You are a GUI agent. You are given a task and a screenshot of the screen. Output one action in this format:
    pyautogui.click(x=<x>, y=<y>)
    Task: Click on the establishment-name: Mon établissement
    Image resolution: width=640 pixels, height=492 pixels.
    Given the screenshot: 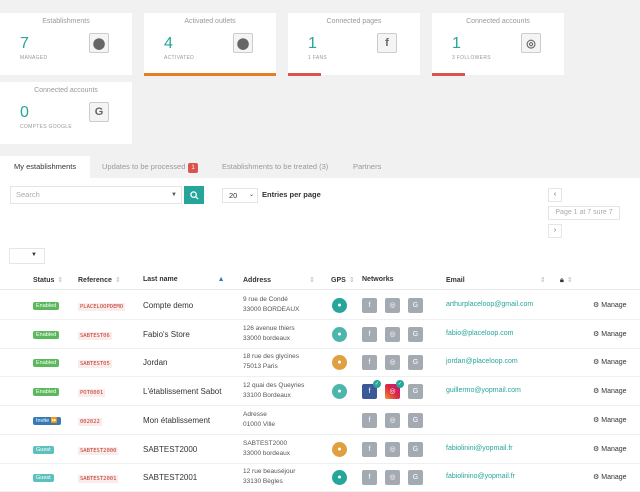 What is the action you would take?
    pyautogui.click(x=176, y=420)
    